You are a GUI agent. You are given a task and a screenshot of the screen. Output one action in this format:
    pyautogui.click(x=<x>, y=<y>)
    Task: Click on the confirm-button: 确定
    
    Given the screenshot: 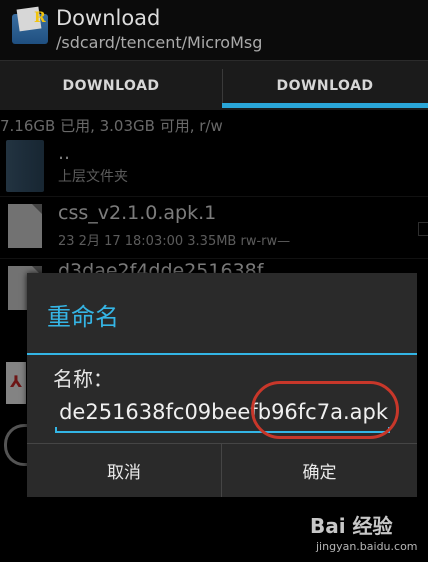 What is the action you would take?
    pyautogui.click(x=319, y=470)
    